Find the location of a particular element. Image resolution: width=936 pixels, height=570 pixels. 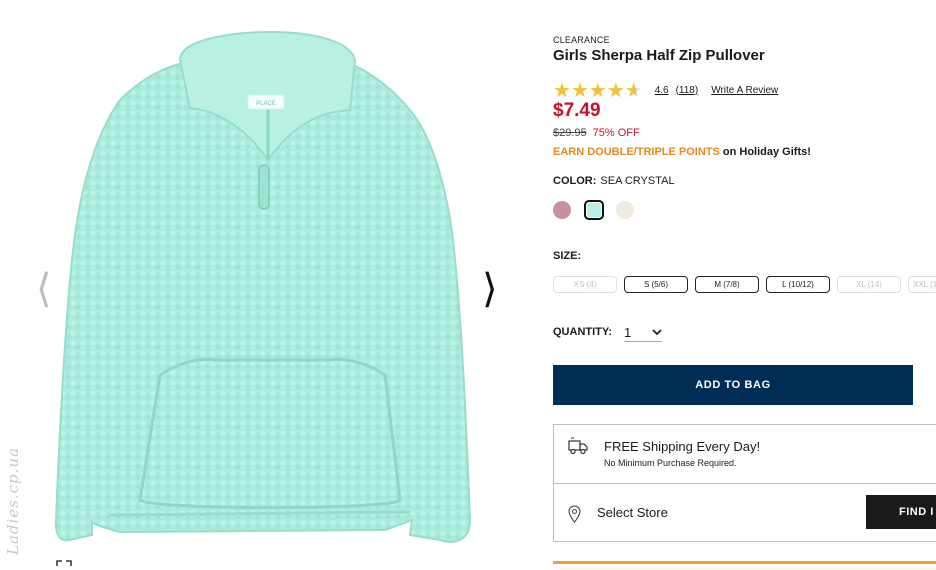

color-swatches is located at coordinates (600, 210).